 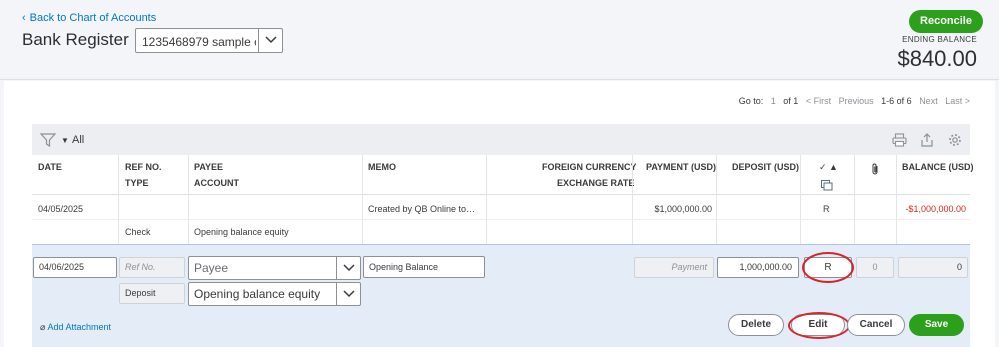 What do you see at coordinates (856, 101) in the screenshot?
I see `previous-page-link: Previous` at bounding box center [856, 101].